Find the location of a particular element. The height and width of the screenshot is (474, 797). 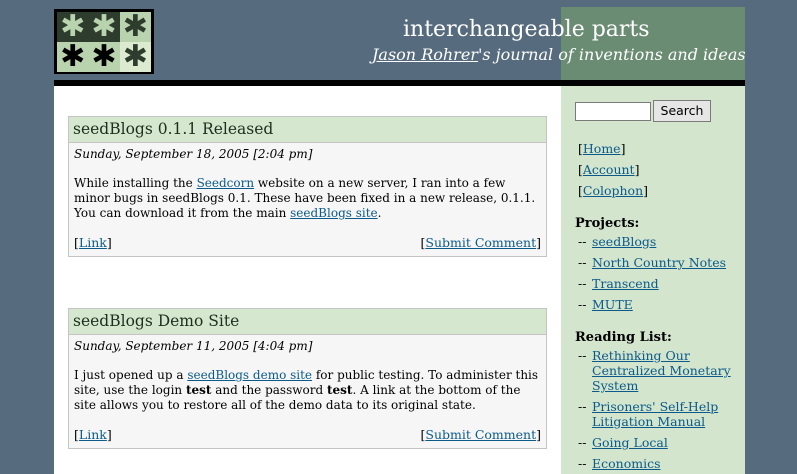

nav-item-home: [Home] is located at coordinates (602, 148).